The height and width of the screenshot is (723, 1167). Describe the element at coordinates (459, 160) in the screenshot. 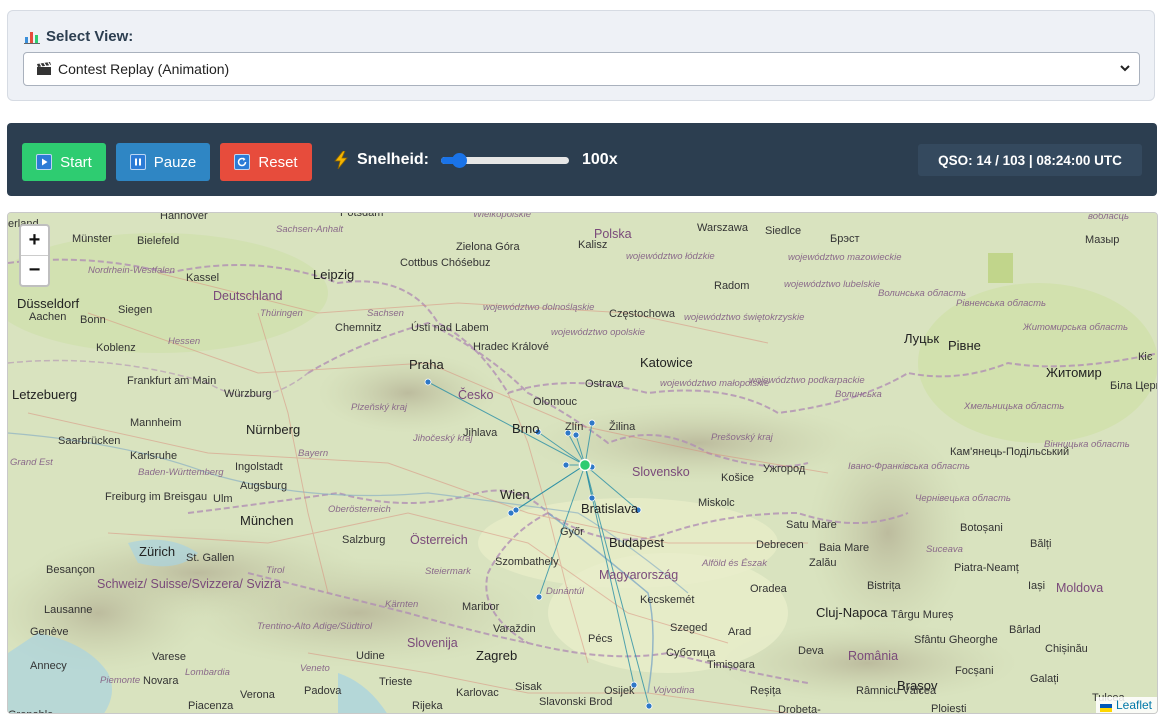

I see `speed-slider-thumb` at that location.